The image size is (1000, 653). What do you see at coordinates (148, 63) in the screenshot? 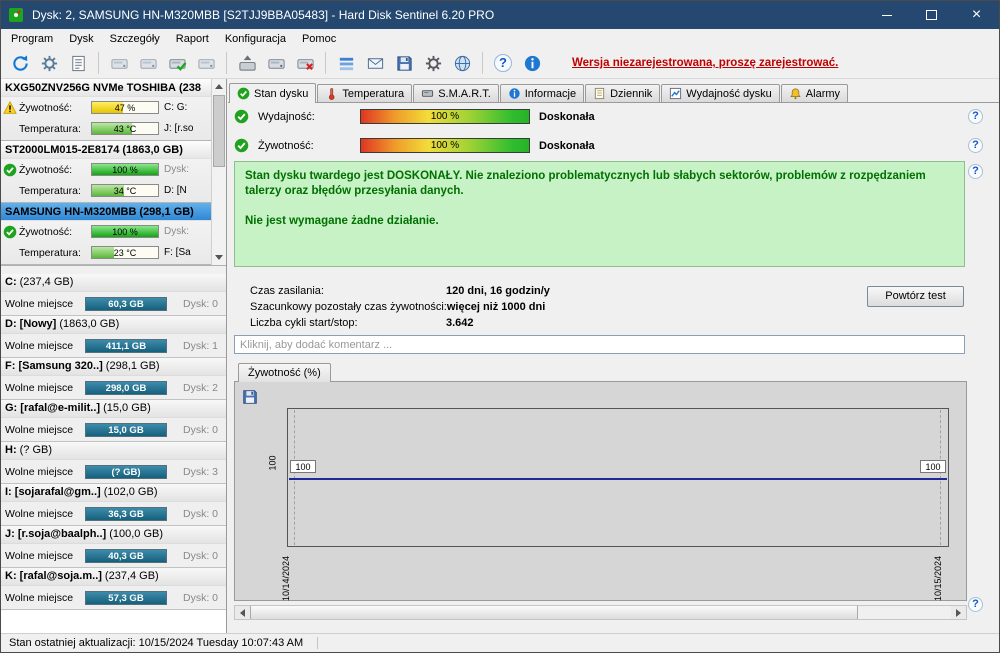
I see `disk-next-icon` at bounding box center [148, 63].